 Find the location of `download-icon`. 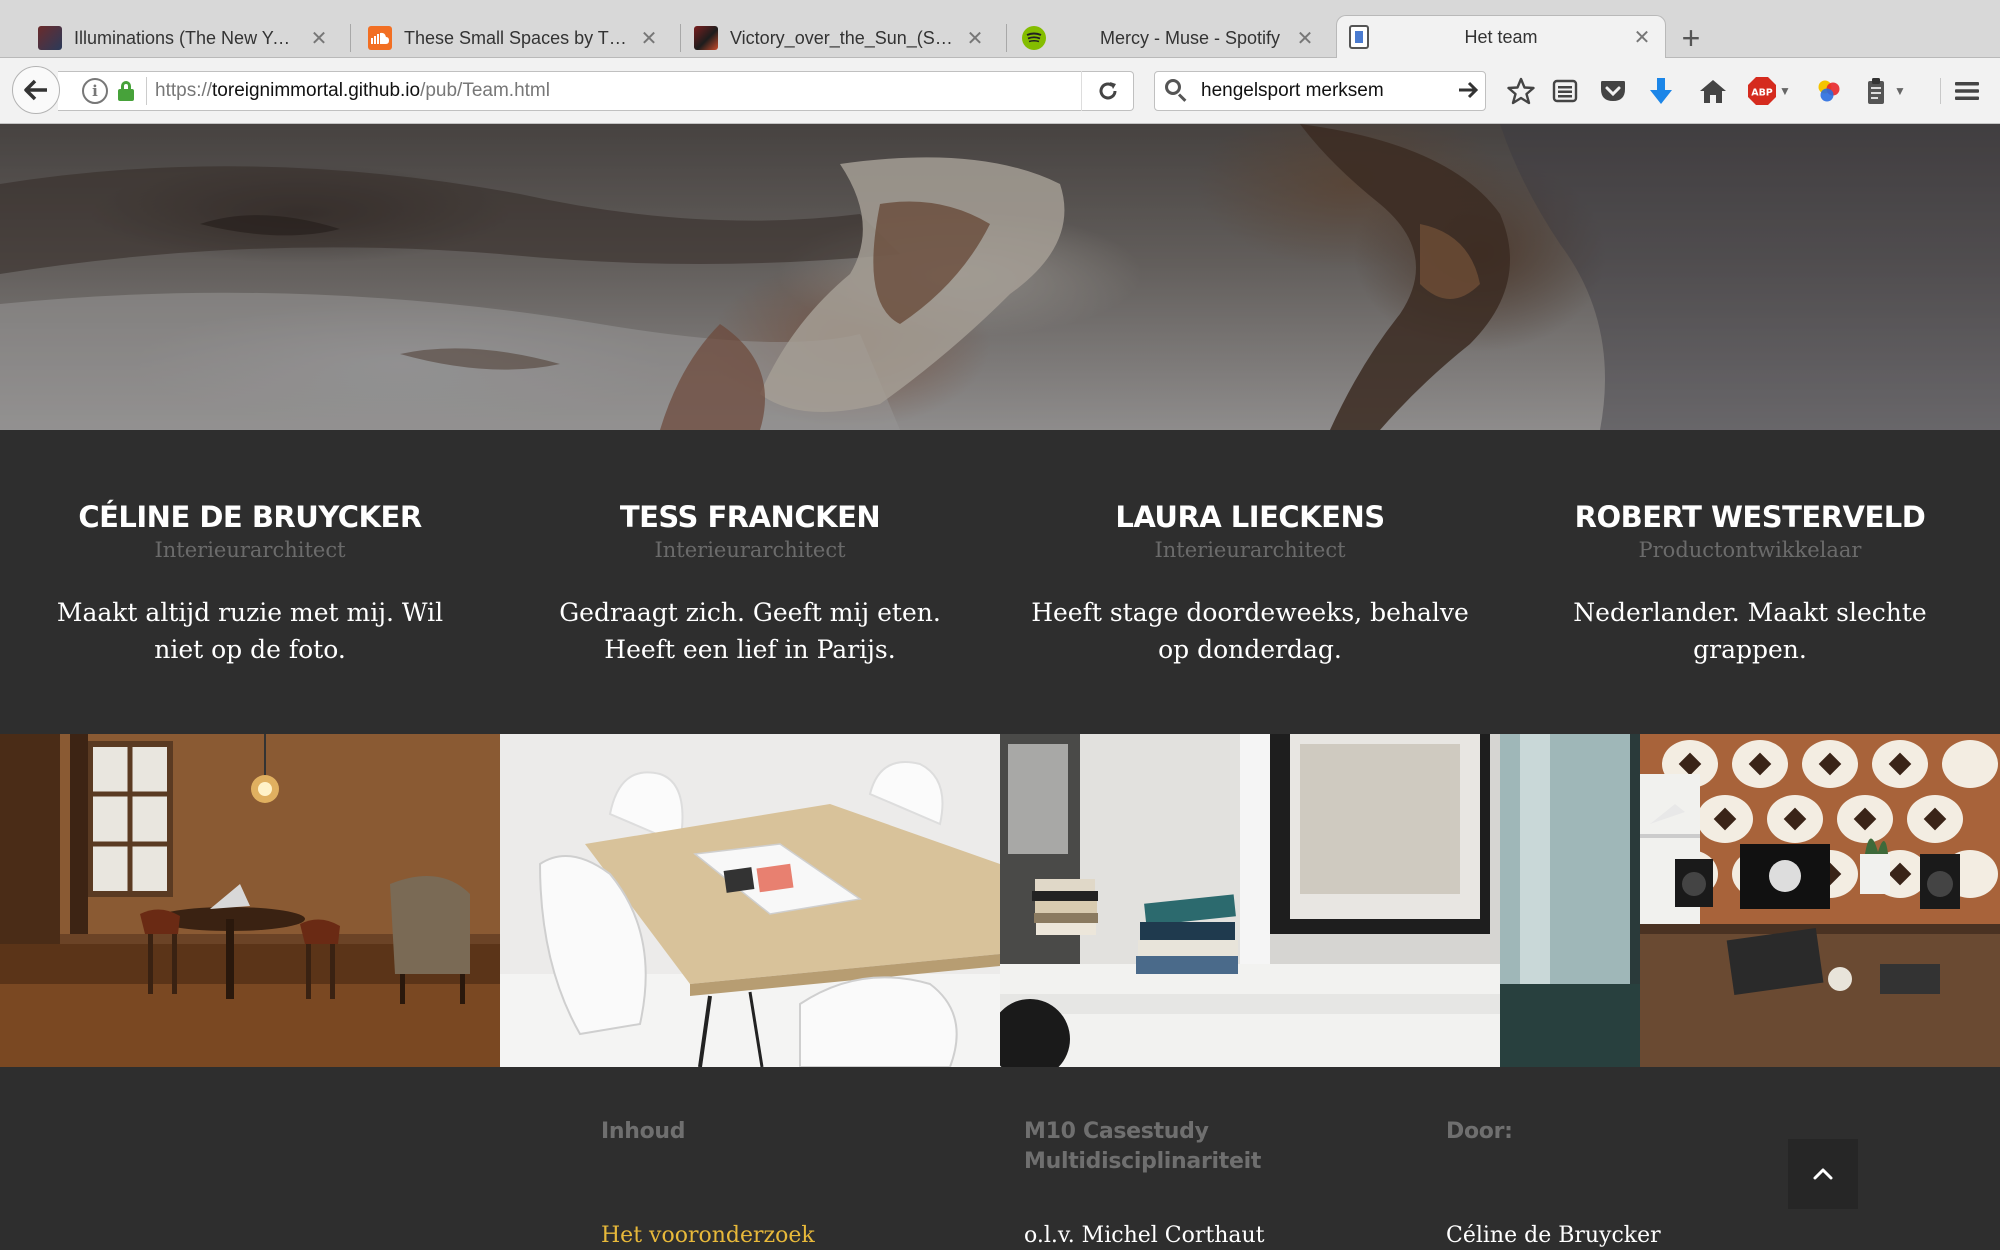

download-icon is located at coordinates (1661, 91).